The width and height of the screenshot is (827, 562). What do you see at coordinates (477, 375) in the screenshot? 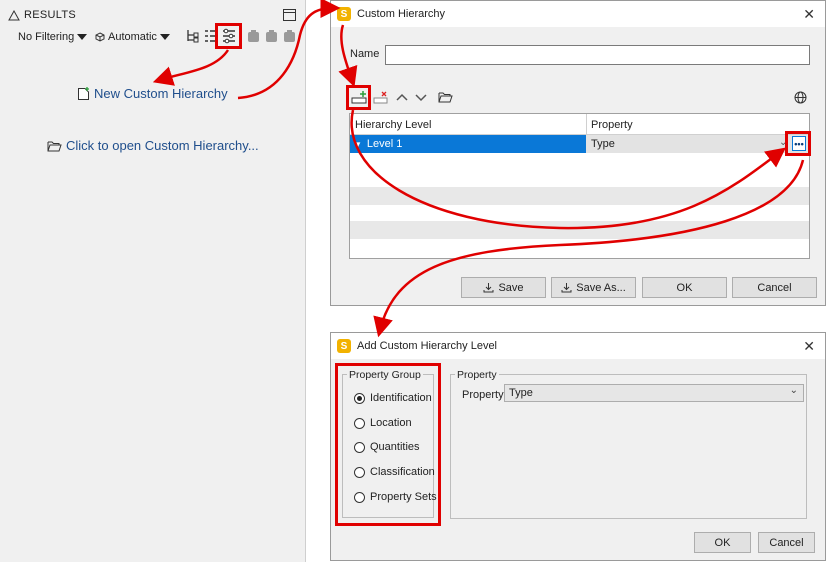
I see `property-section-label: Property` at bounding box center [477, 375].